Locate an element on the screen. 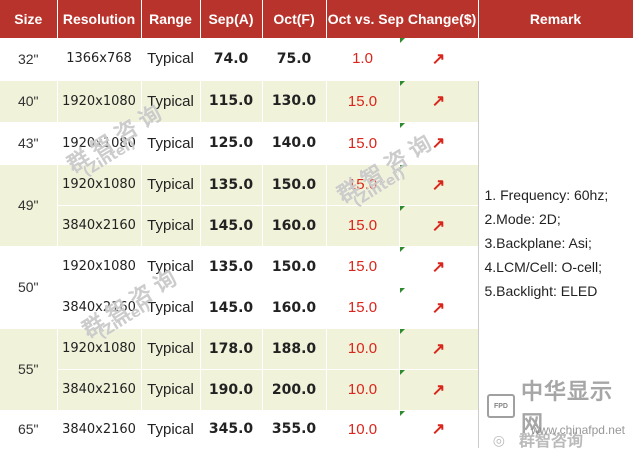 This screenshot has width=633, height=451. header-change: Oct vs. Sep Change($) is located at coordinates (402, 19).